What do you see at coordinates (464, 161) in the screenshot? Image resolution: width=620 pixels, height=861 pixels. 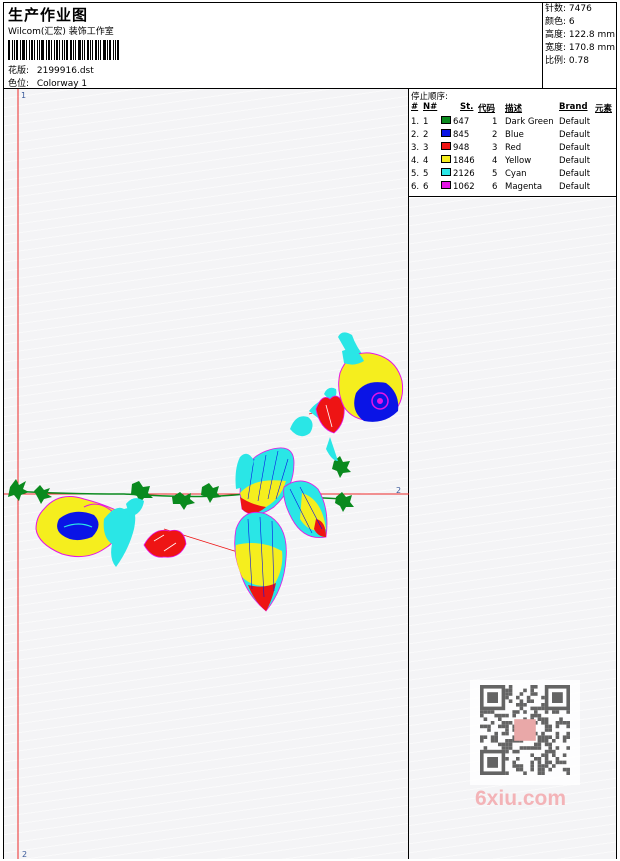 I see `row-stitches: 1846` at bounding box center [464, 161].